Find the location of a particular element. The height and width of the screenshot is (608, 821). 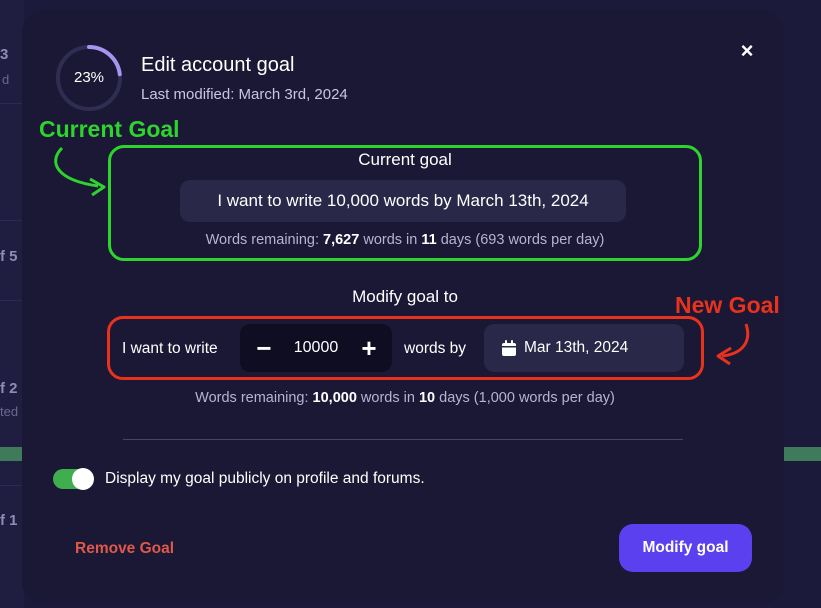

background-text: f 5 is located at coordinates (9, 256).